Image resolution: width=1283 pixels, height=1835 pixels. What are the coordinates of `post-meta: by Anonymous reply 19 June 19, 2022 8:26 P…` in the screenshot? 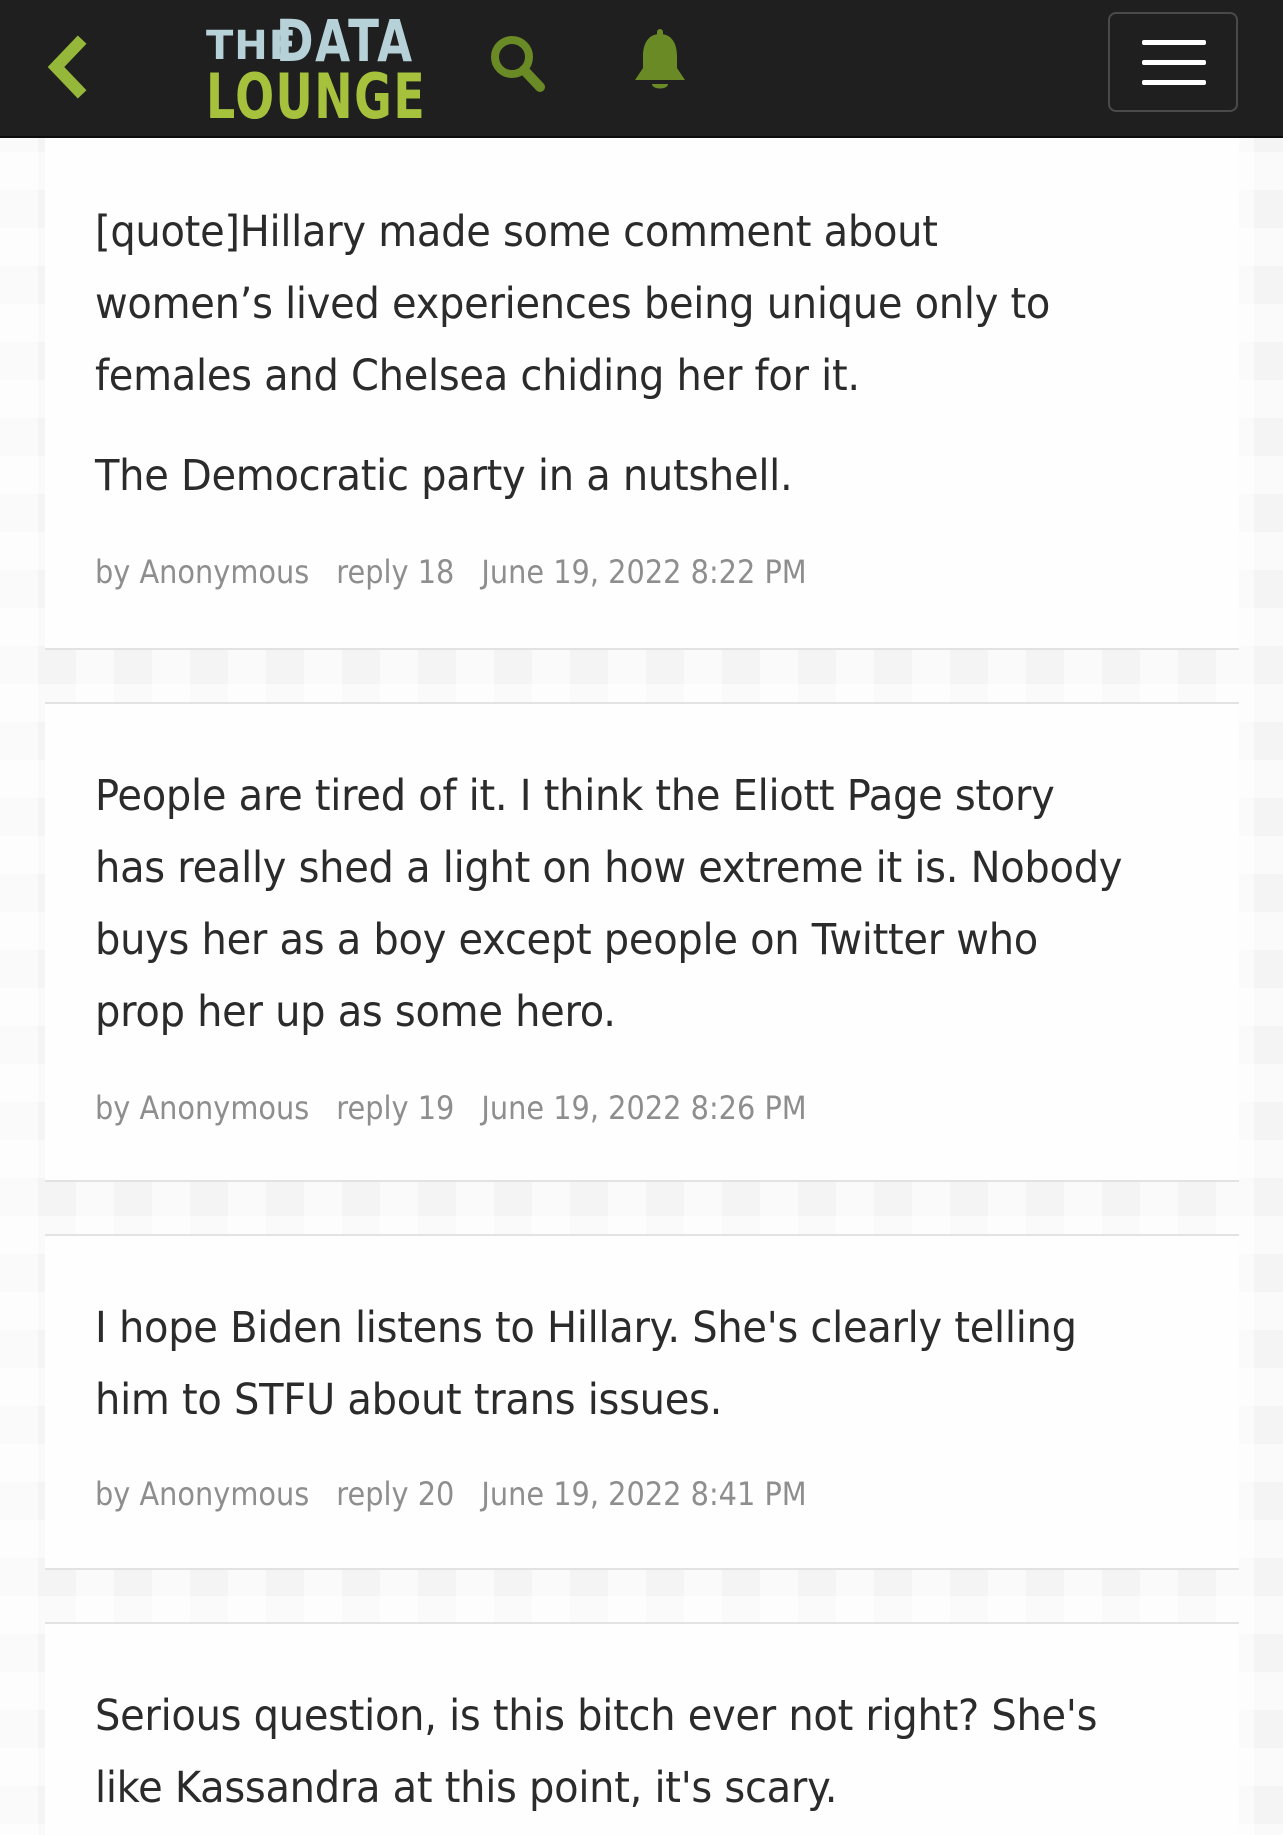 It's located at (464, 1108).